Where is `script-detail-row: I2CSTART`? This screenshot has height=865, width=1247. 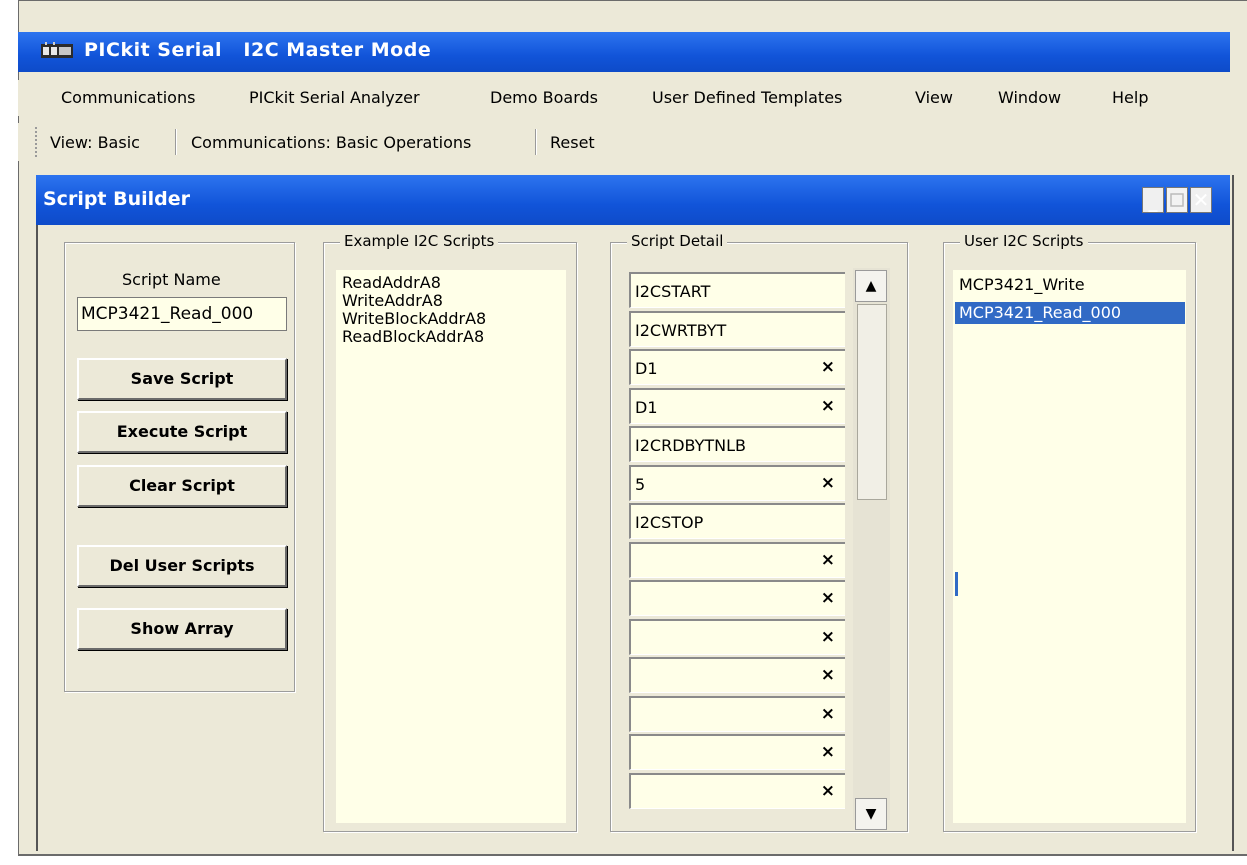 script-detail-row: I2CSTART is located at coordinates (737, 290).